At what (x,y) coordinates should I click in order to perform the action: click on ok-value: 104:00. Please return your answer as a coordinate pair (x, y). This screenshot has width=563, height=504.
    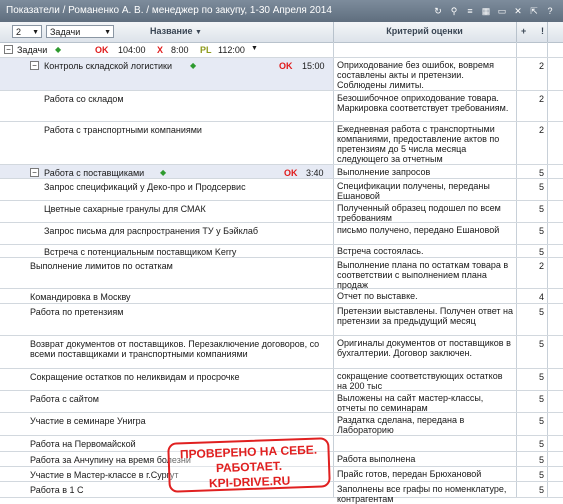
    Looking at the image, I should click on (132, 50).